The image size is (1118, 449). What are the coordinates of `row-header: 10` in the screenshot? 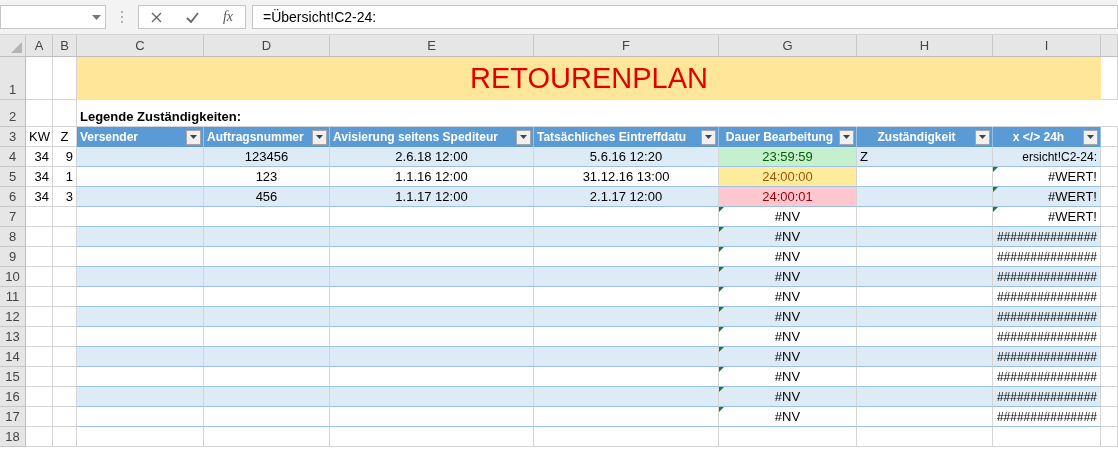 It's located at (13, 277).